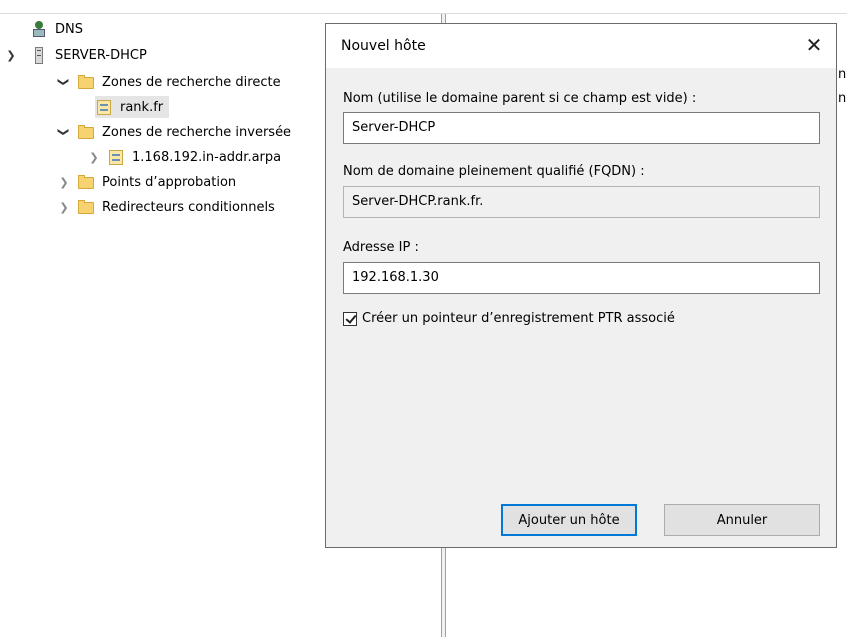  Describe the element at coordinates (842, 87) in the screenshot. I see `right-pane-text: n n` at that location.